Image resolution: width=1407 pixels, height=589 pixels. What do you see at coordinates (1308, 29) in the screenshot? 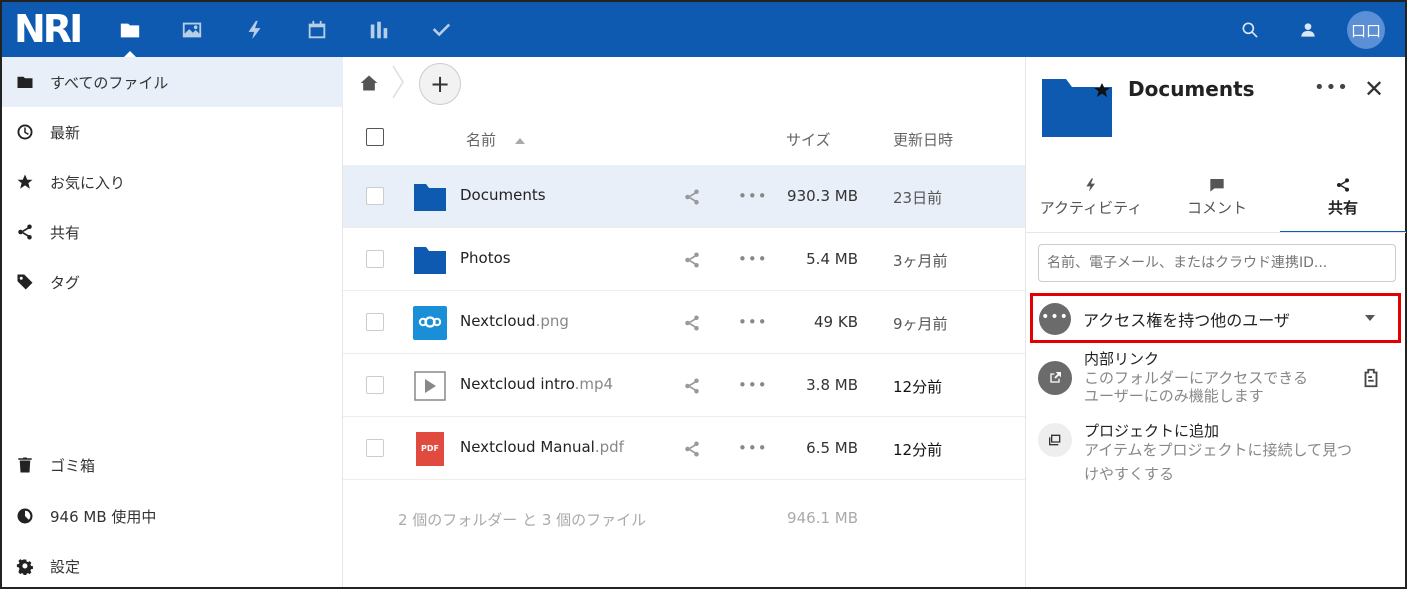
I see `contacts-button` at bounding box center [1308, 29].